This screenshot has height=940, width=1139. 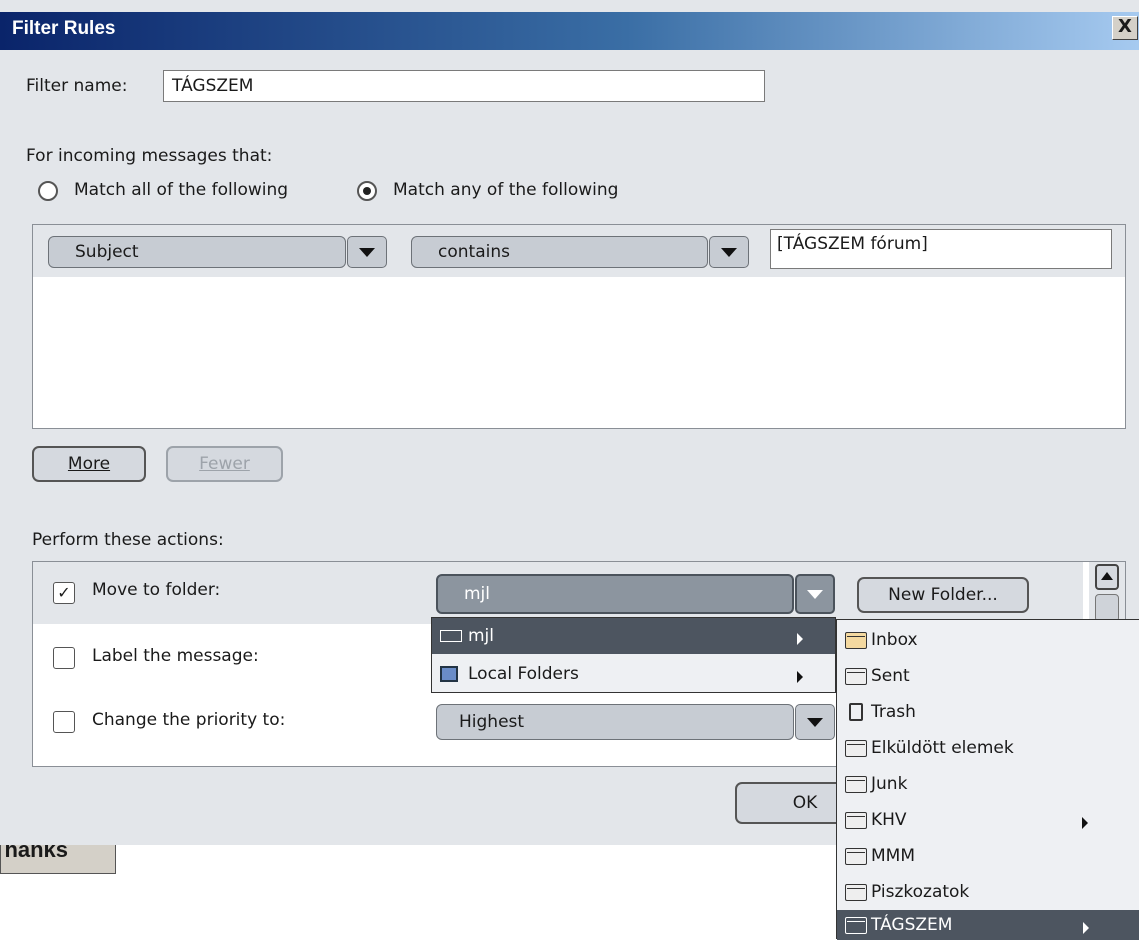 What do you see at coordinates (451, 636) in the screenshot?
I see `mail-account-icon` at bounding box center [451, 636].